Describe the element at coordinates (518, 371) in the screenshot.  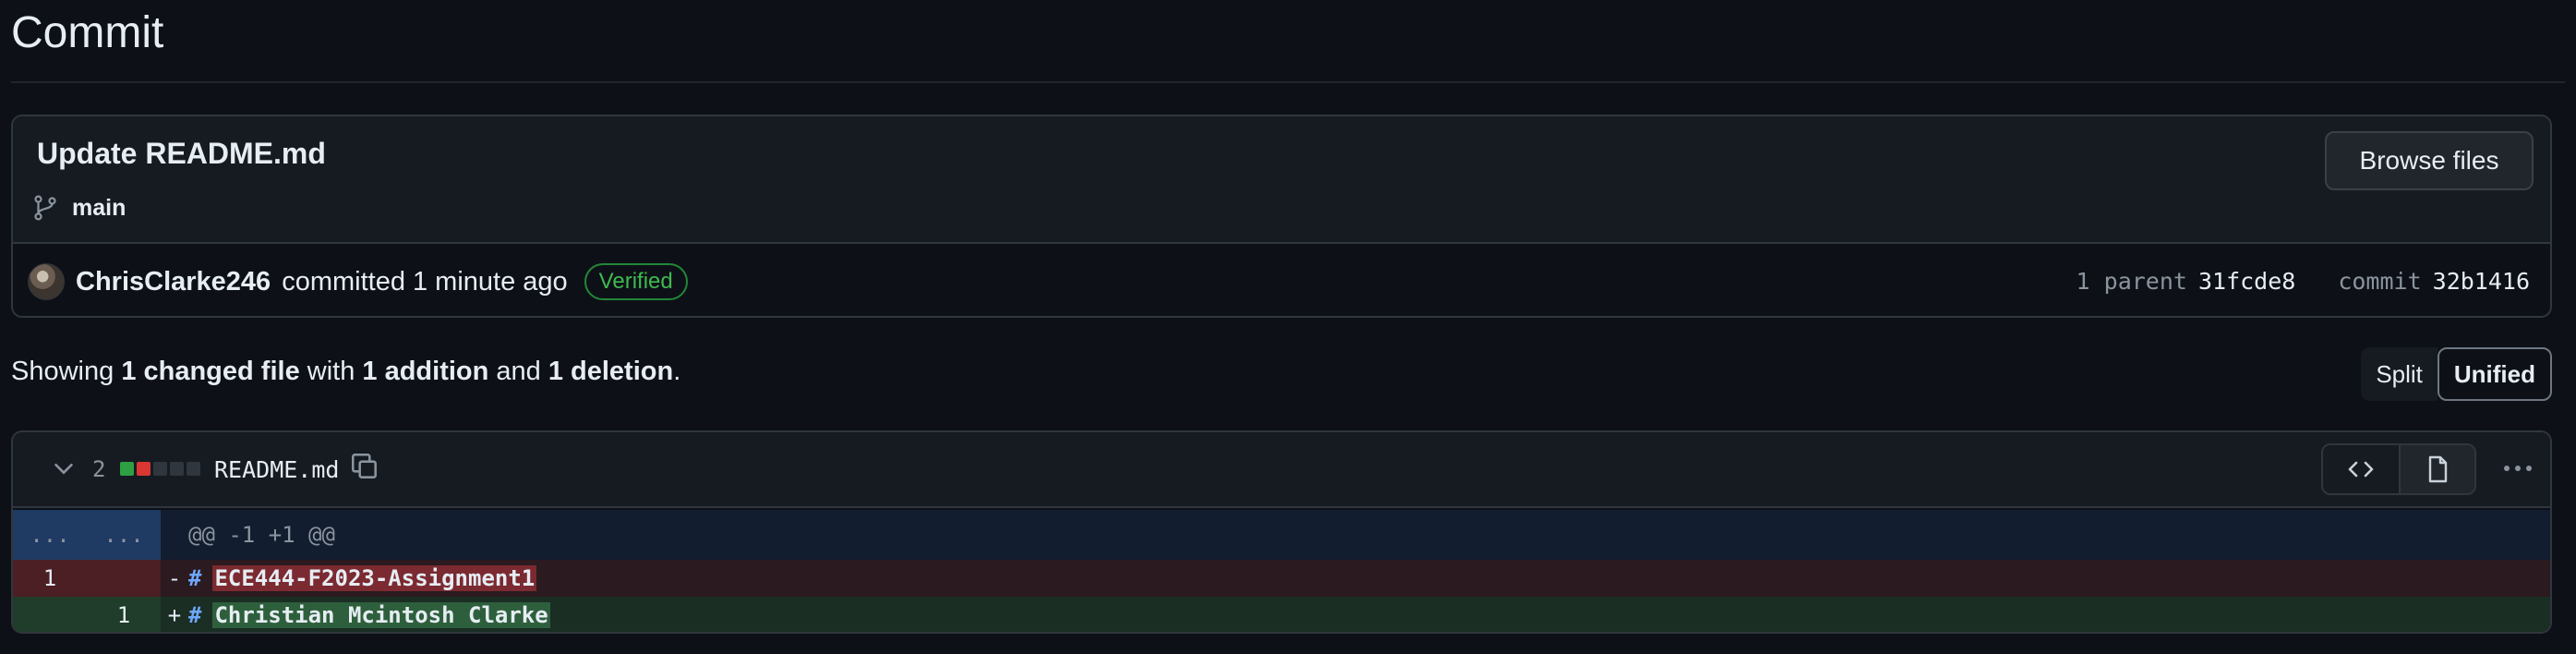
I see `summary-and: and` at that location.